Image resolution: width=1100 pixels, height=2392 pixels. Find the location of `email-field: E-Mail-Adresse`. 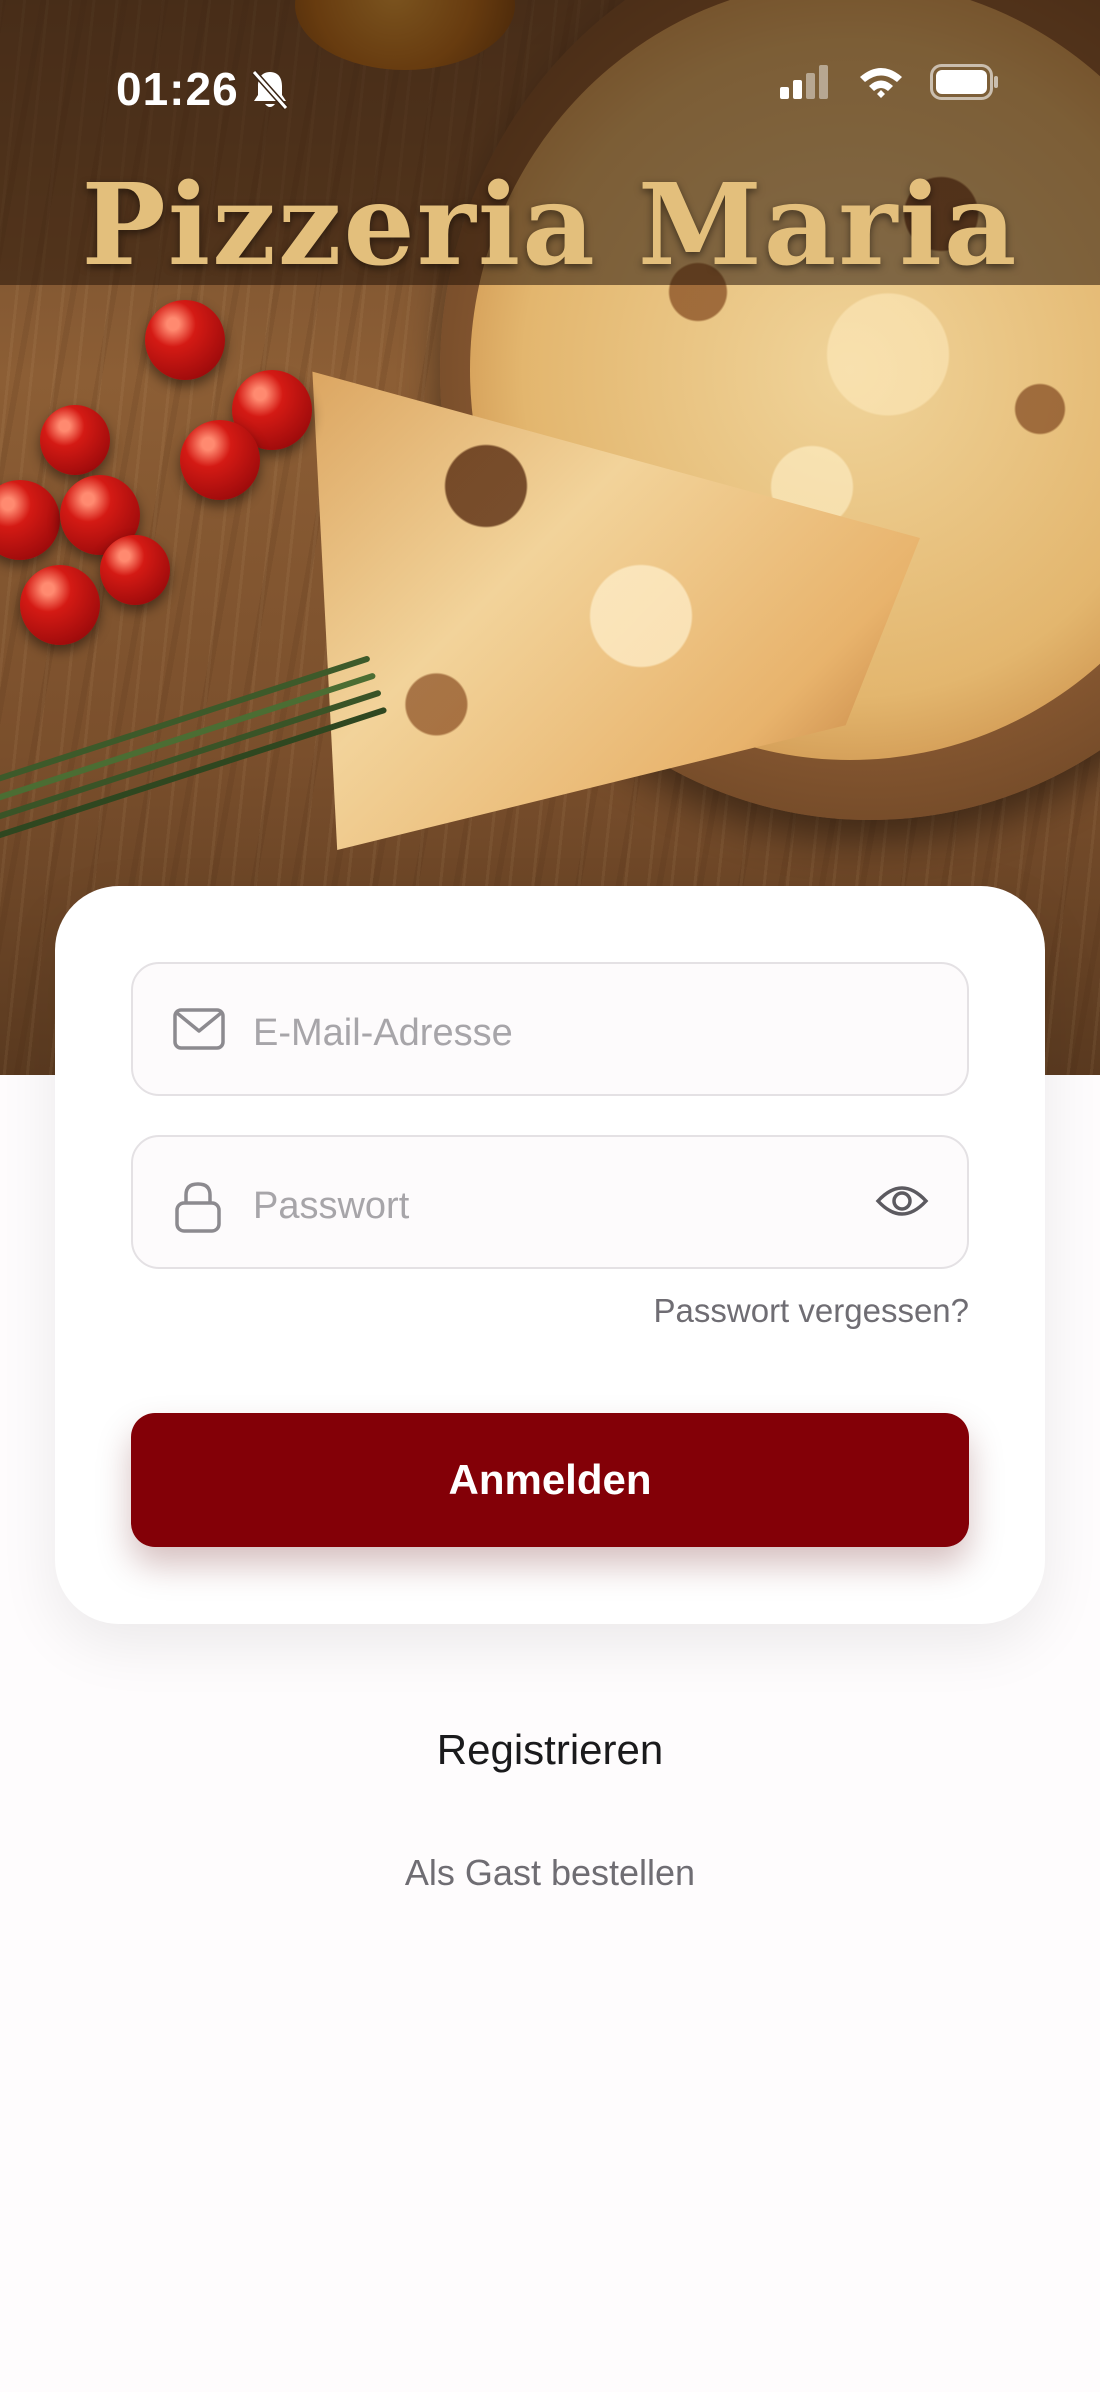

email-field: E-Mail-Adresse is located at coordinates (550, 1029).